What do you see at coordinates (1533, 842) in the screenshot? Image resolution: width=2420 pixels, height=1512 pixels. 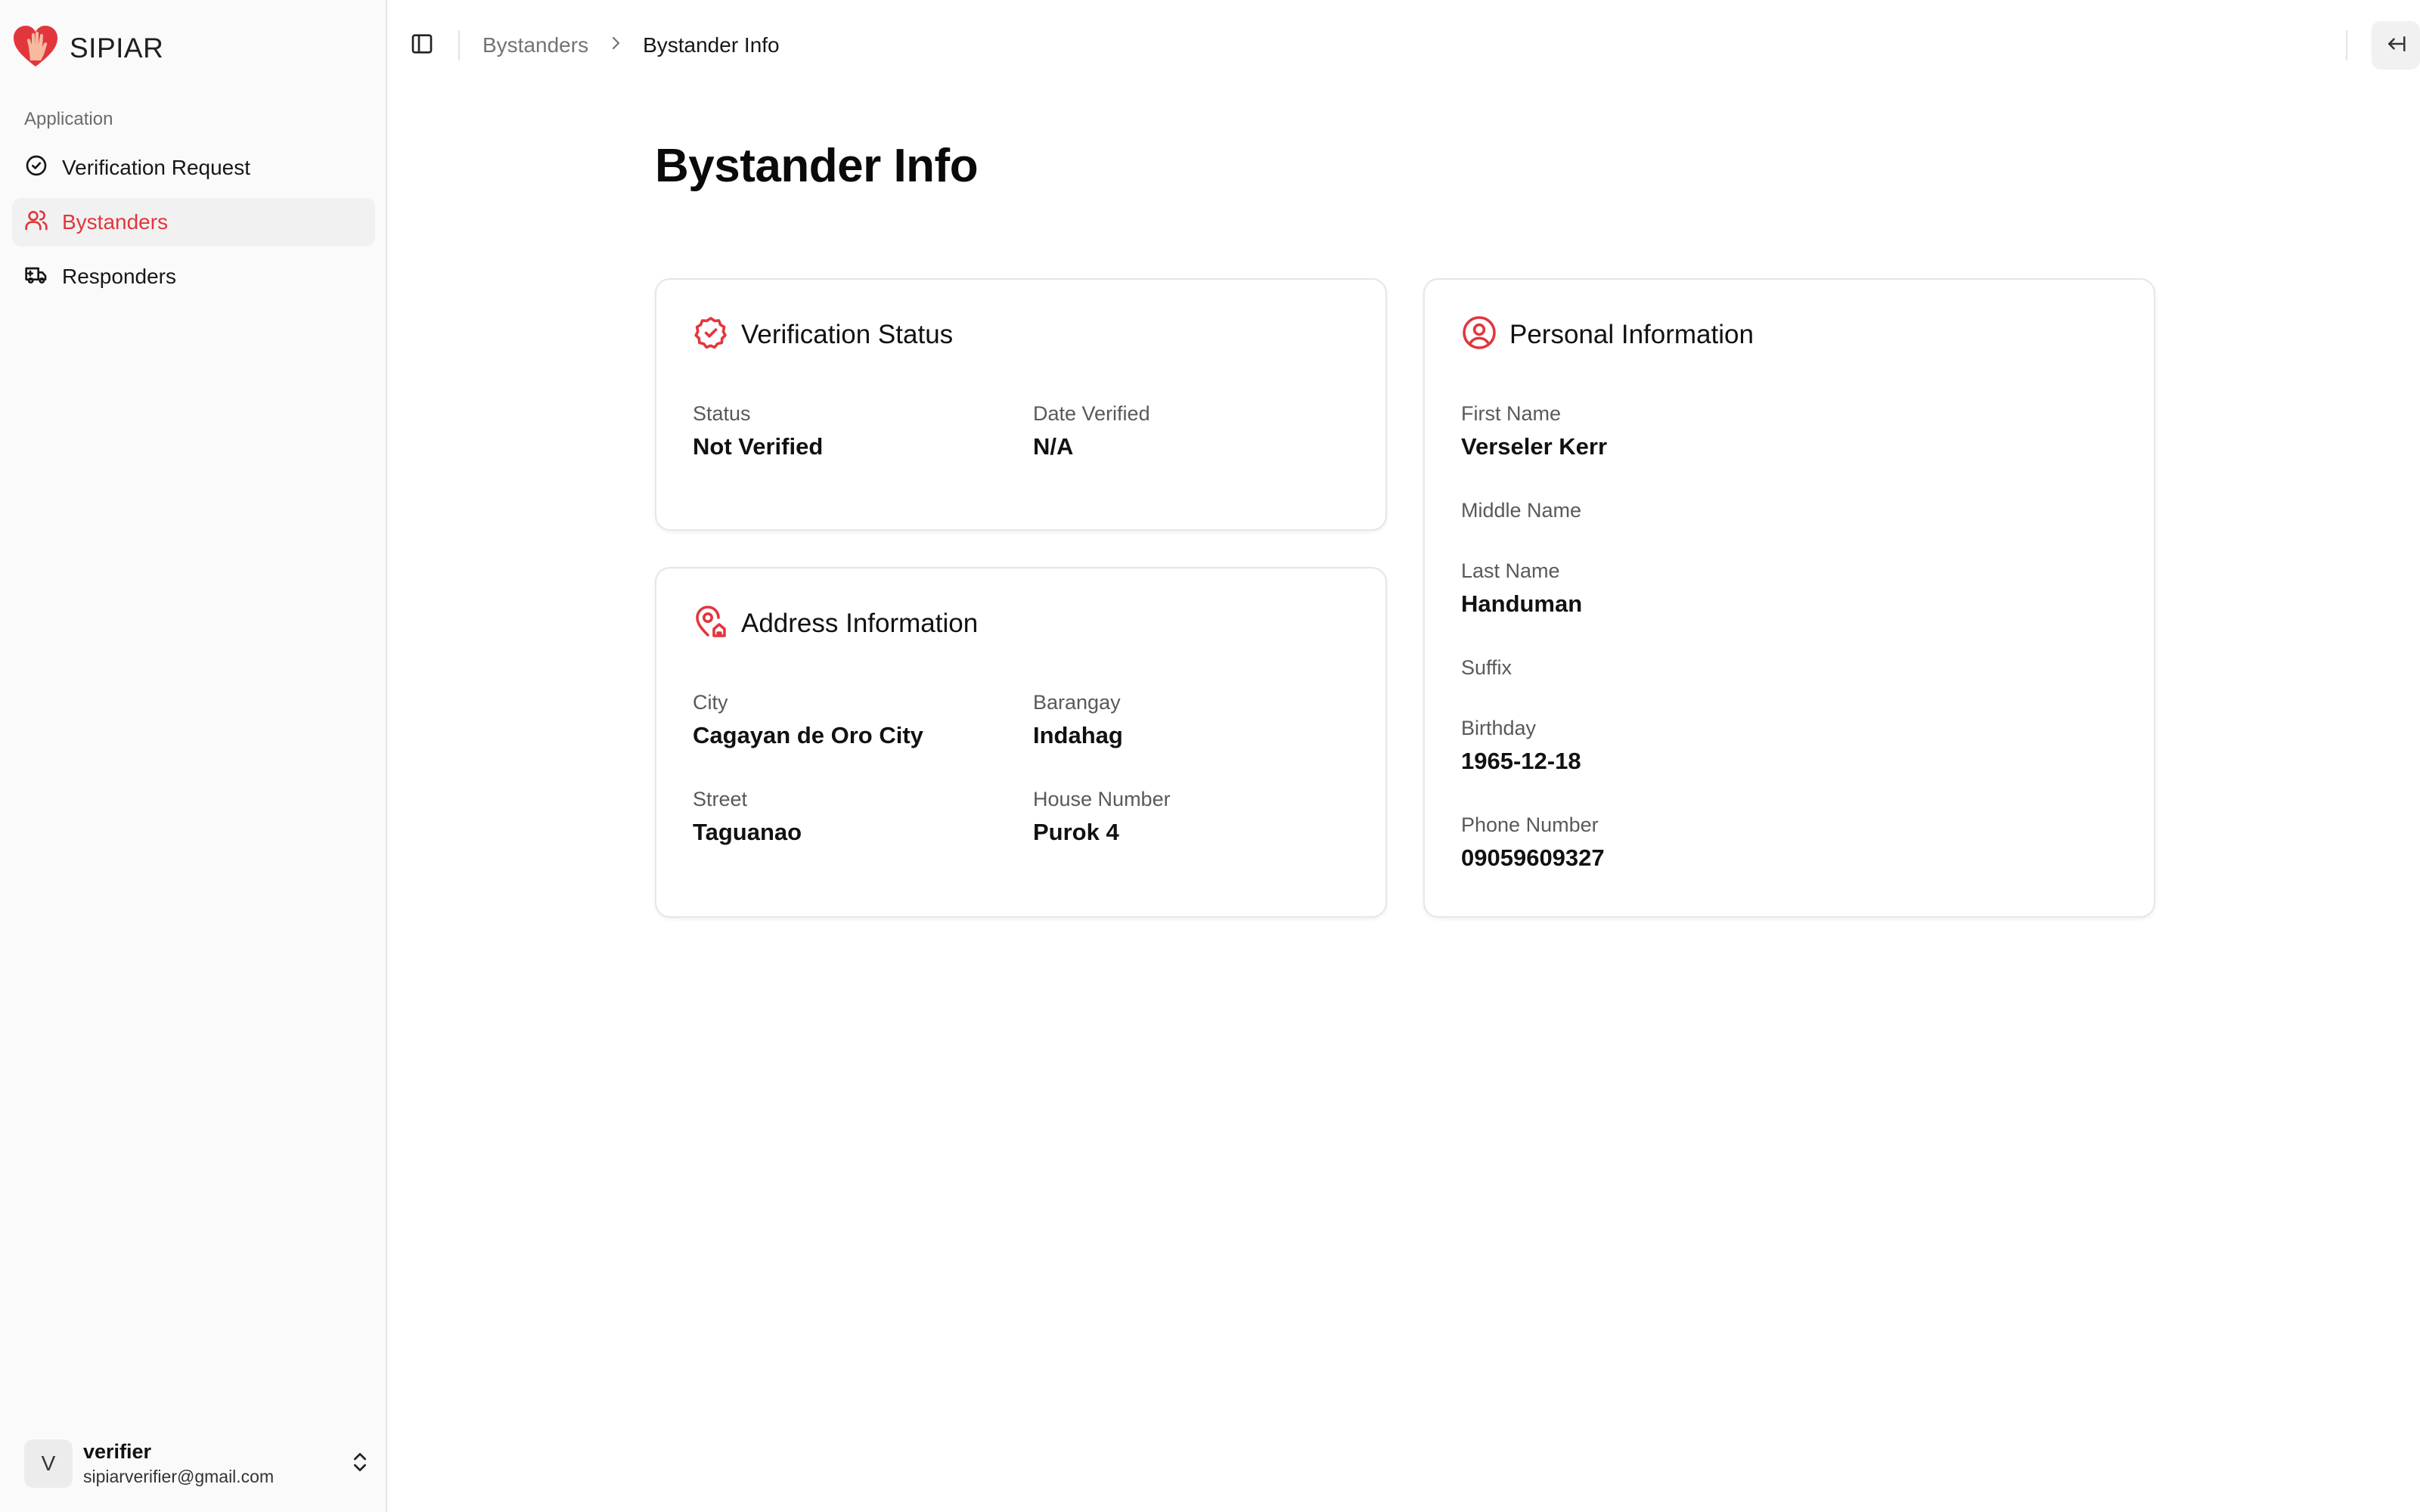 I see `phone-number-field: Phone Number 09059609327` at bounding box center [1533, 842].